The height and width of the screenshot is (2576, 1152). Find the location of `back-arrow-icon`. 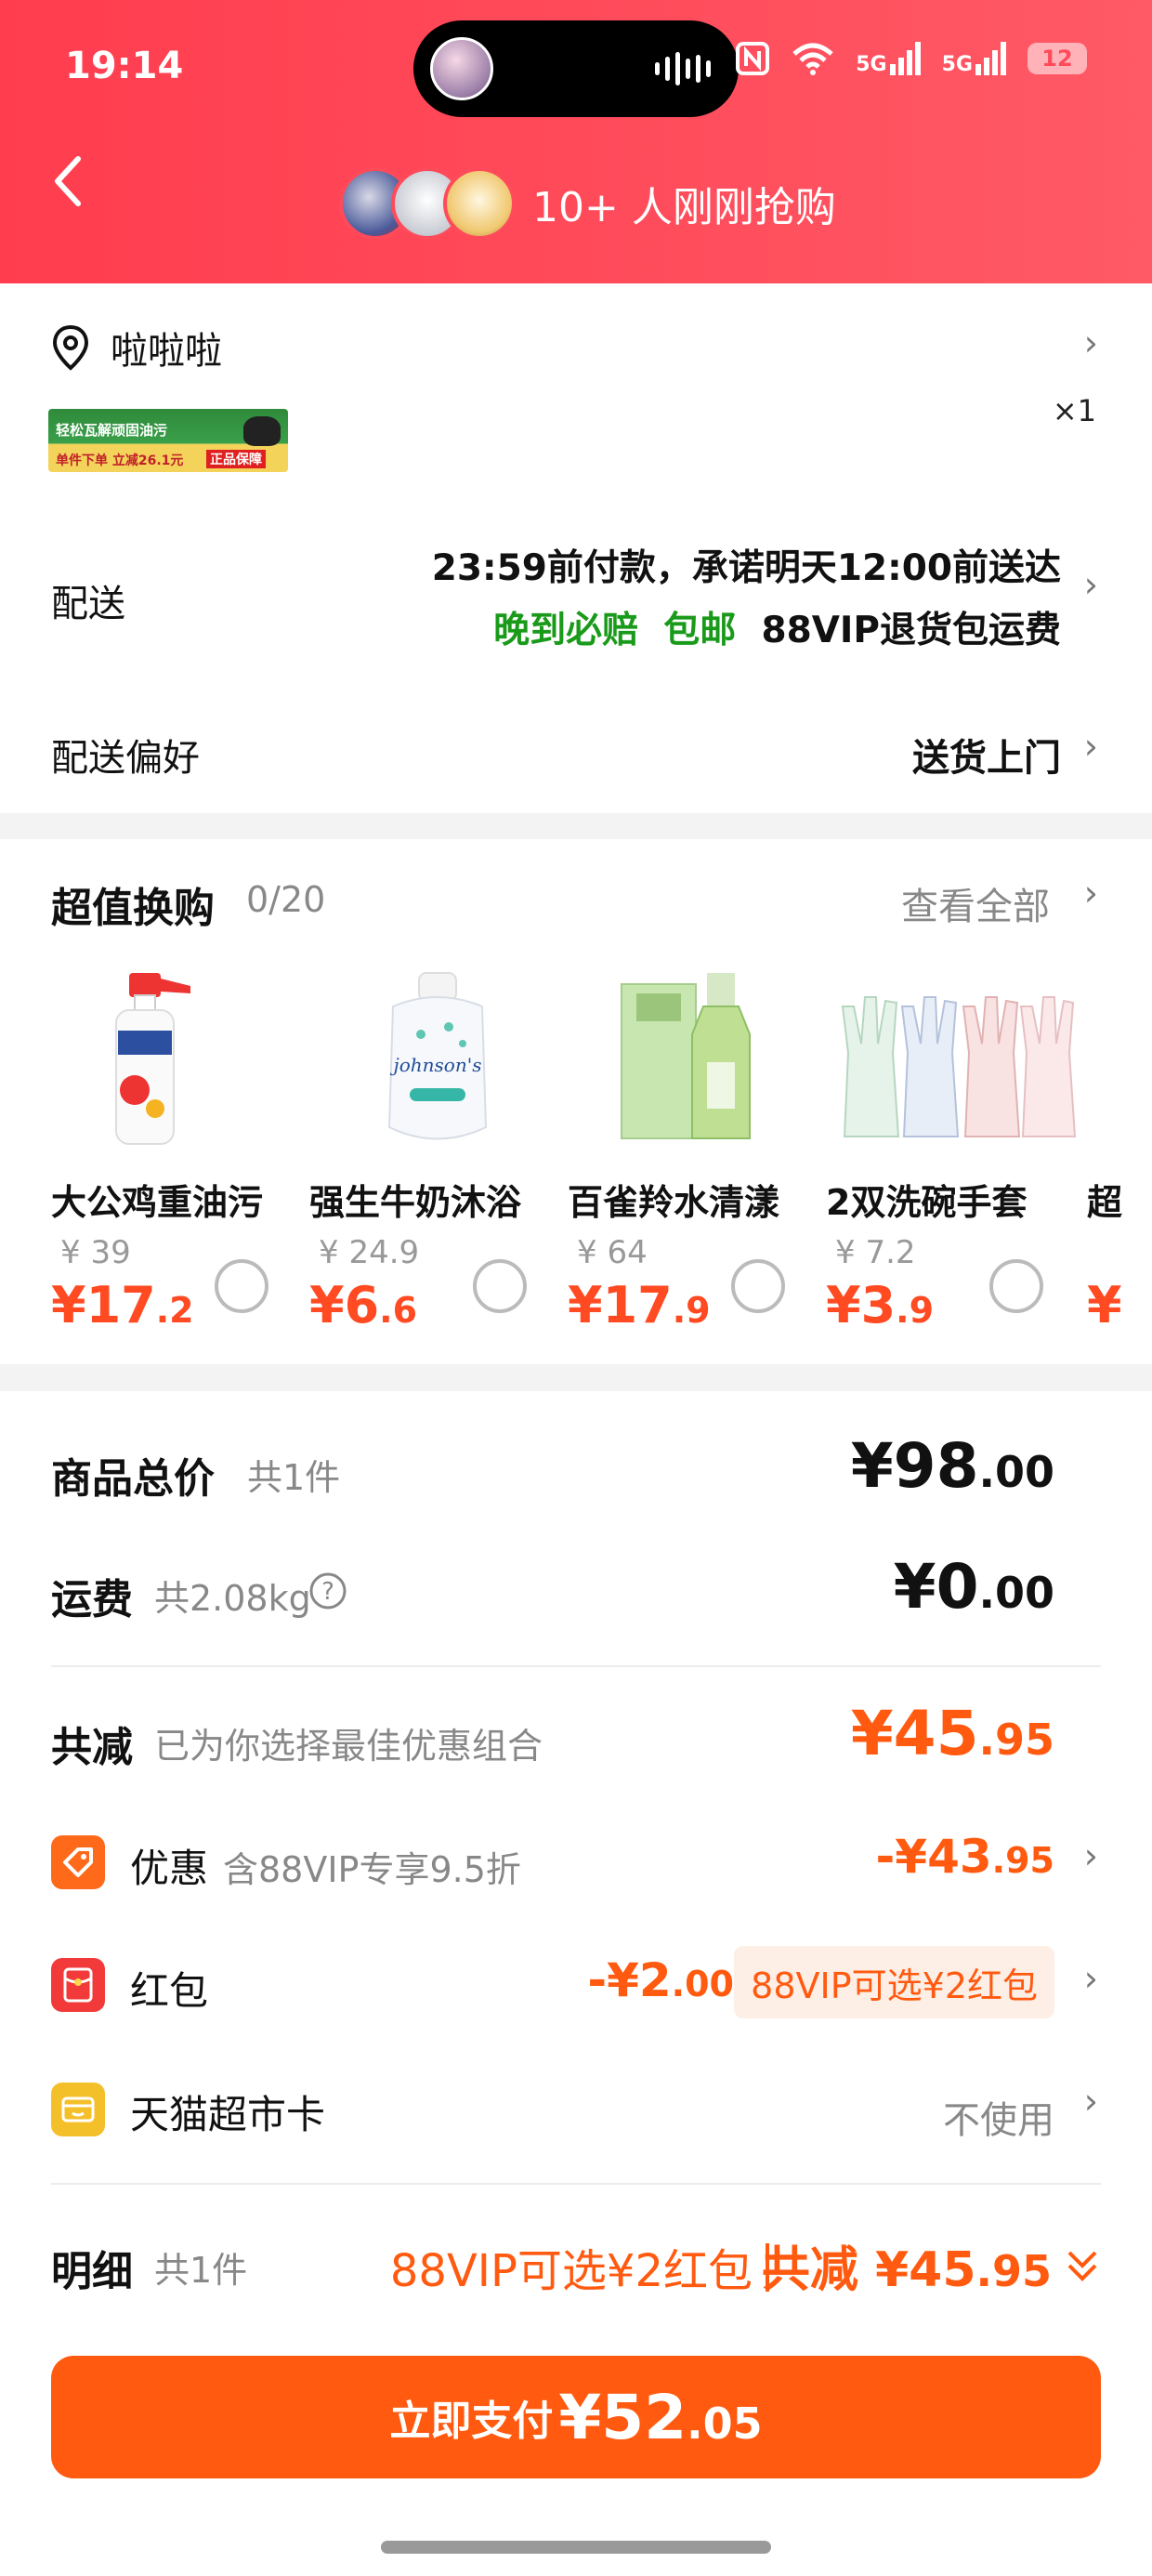

back-arrow-icon is located at coordinates (68, 181).